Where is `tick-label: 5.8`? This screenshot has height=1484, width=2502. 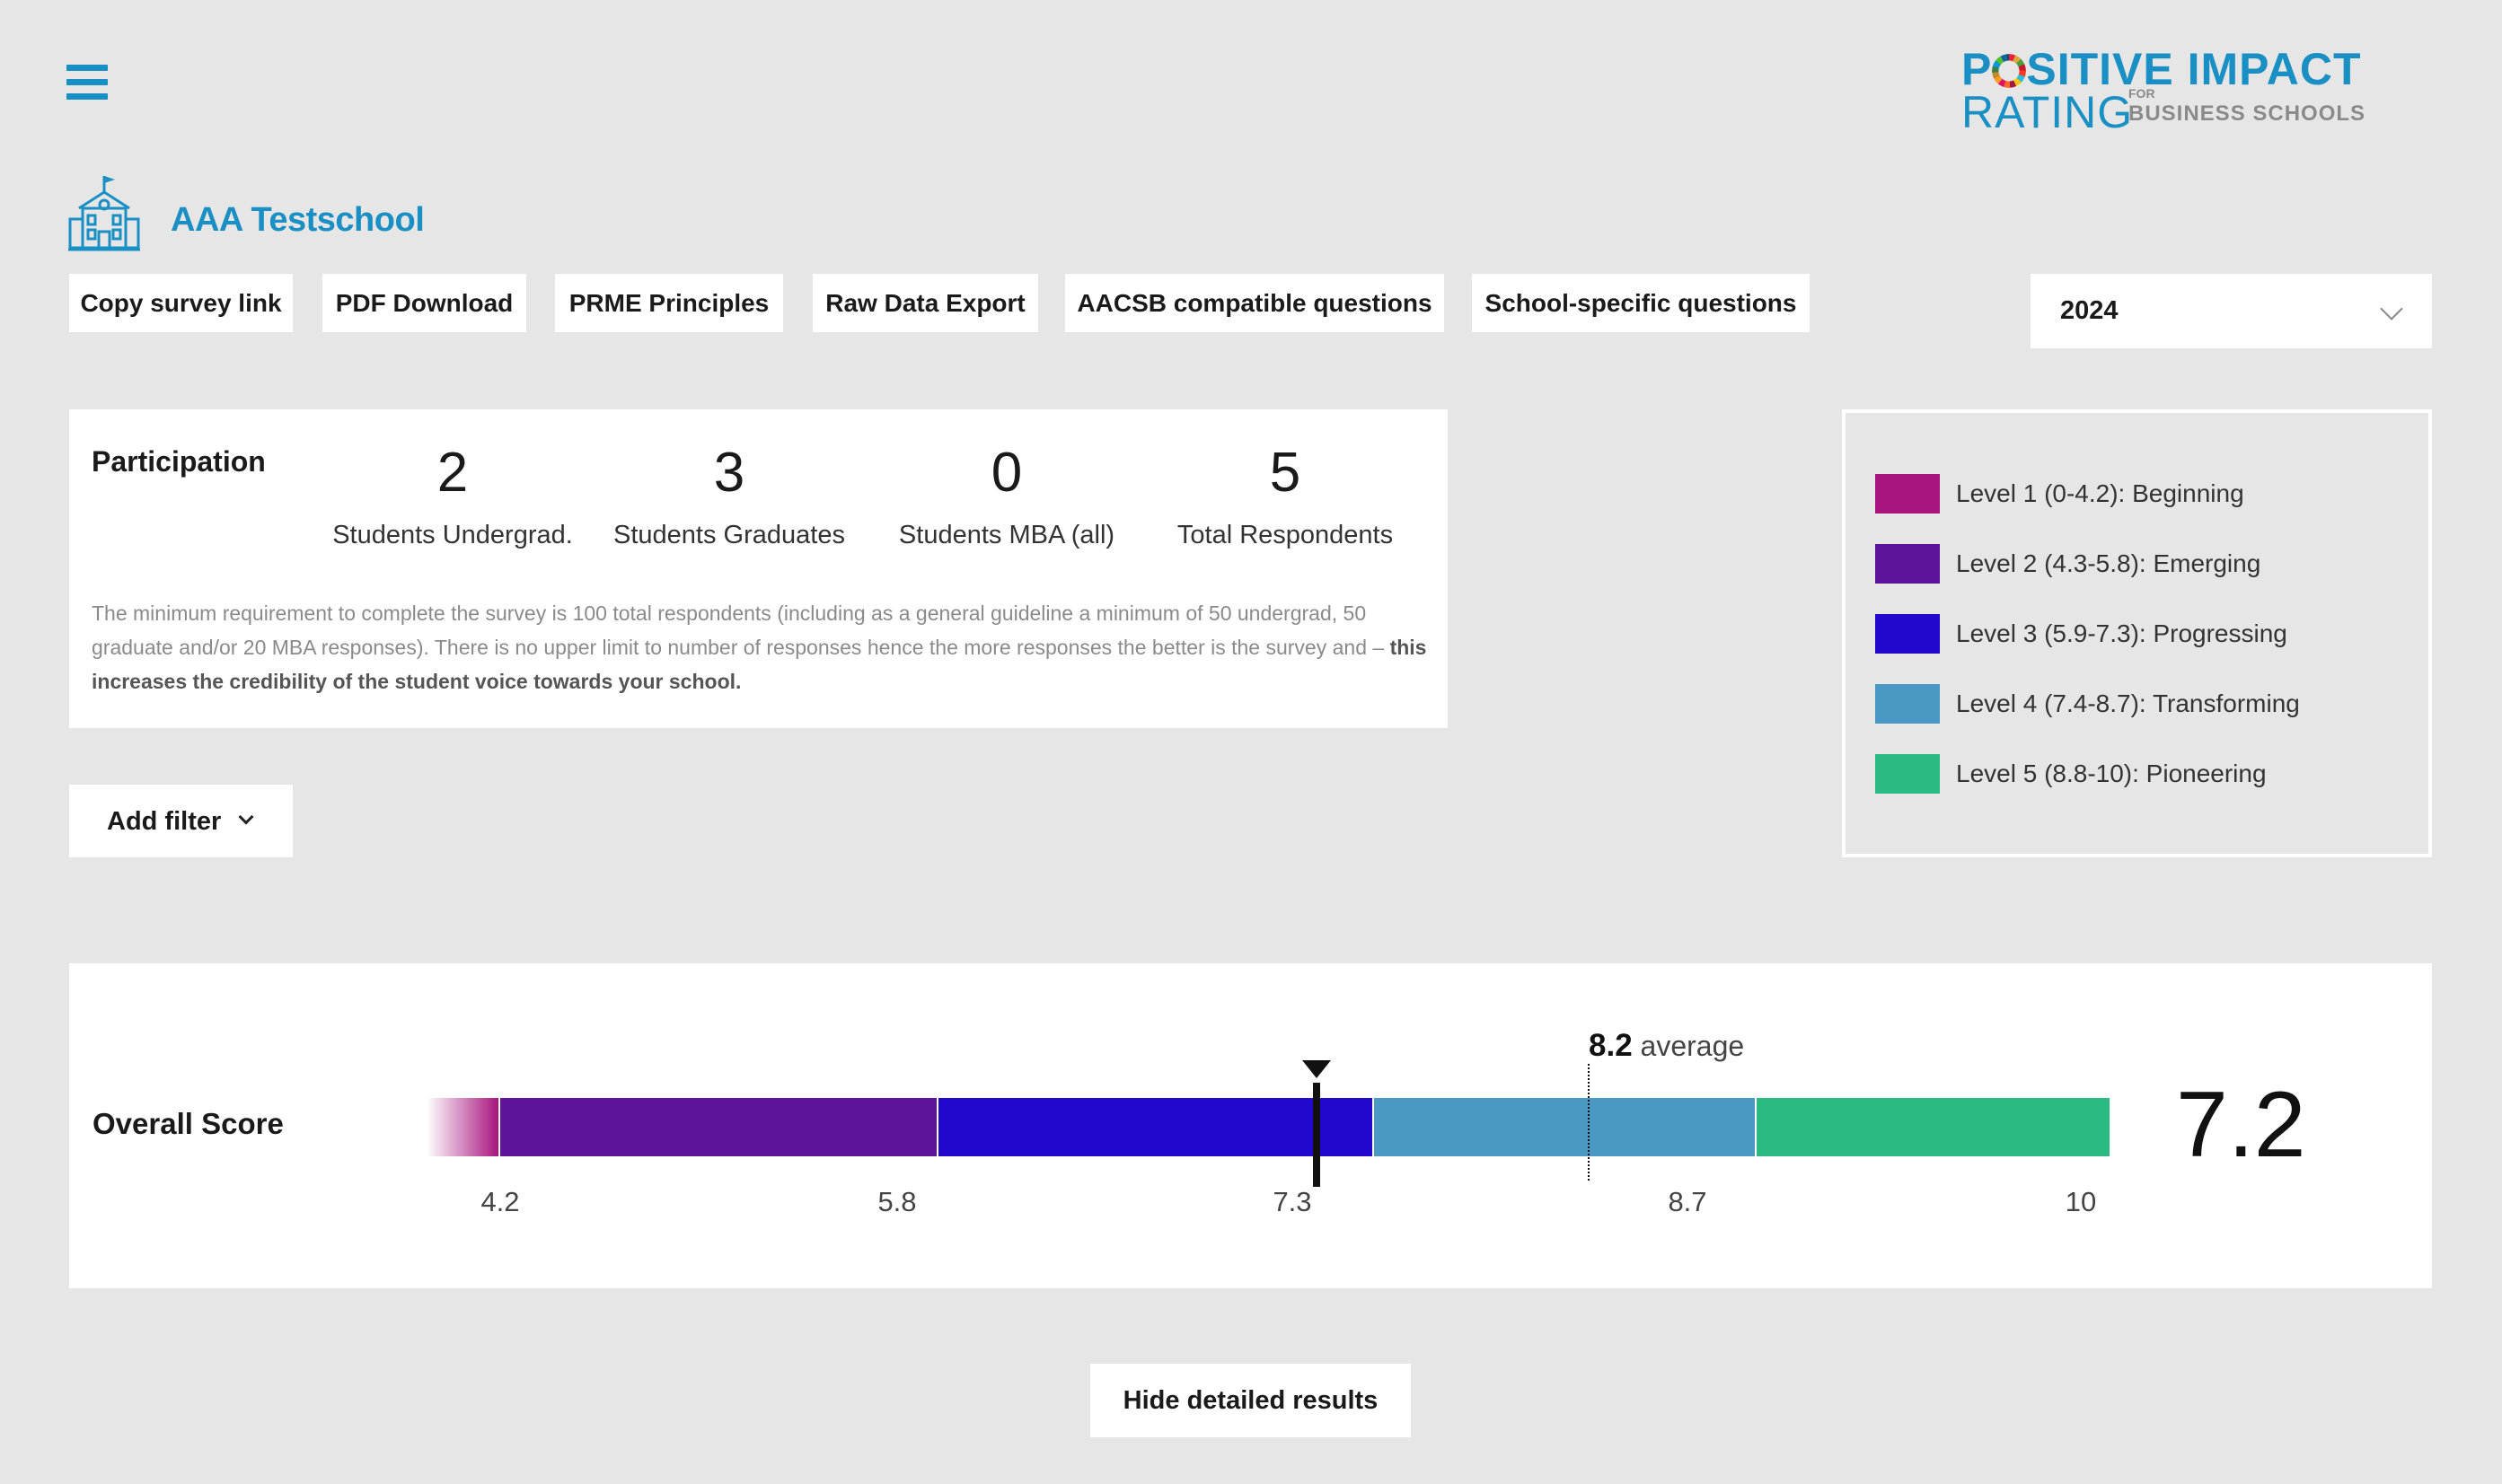 tick-label: 5.8 is located at coordinates (897, 1201).